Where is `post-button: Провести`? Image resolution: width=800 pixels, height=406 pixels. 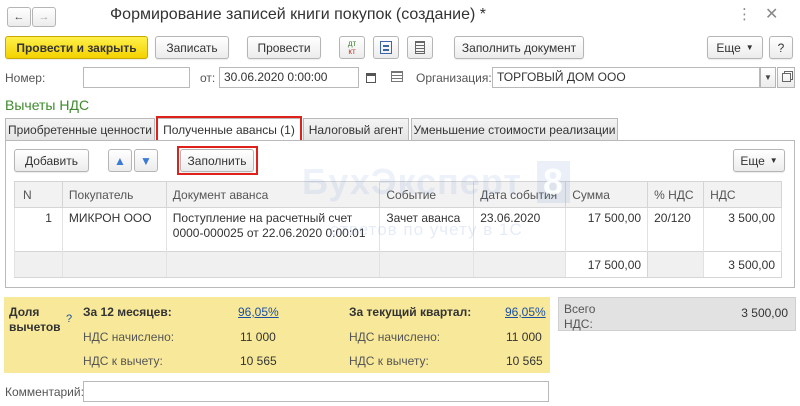
post-button: Провести is located at coordinates (284, 47).